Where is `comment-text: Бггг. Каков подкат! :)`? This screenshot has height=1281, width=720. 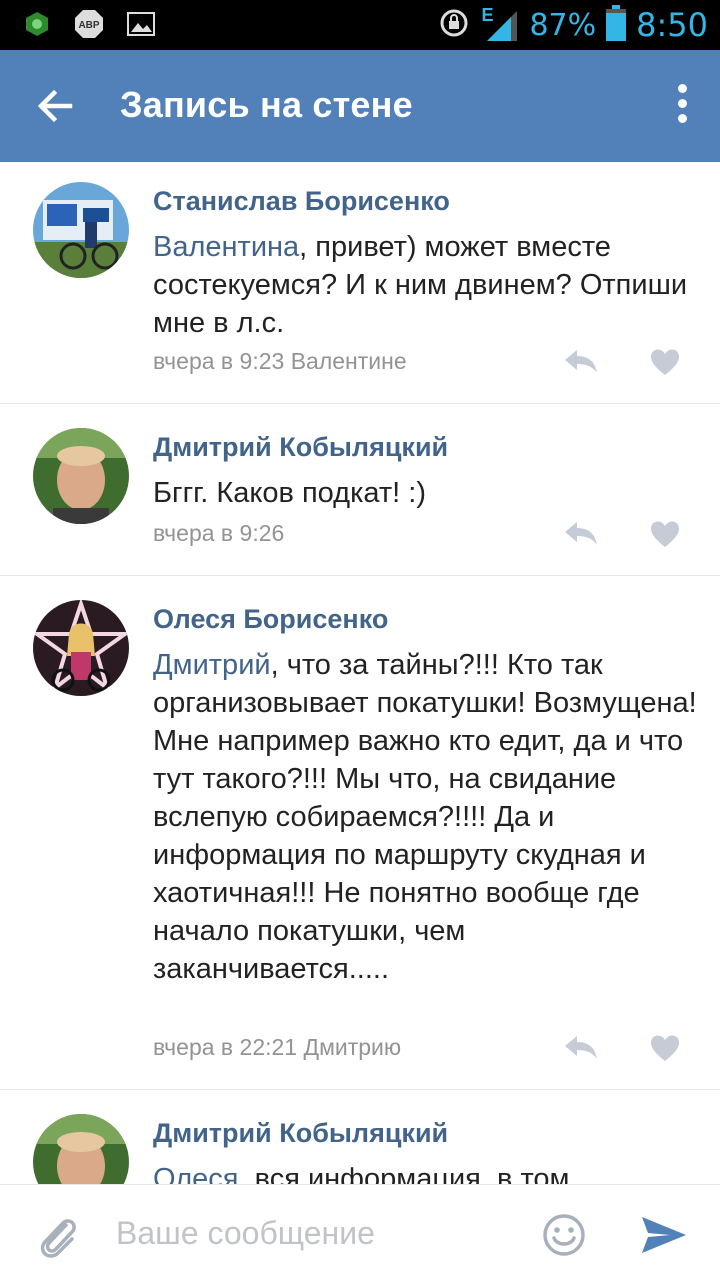
comment-text: Бггг. Каков подкат! :) is located at coordinates (290, 493).